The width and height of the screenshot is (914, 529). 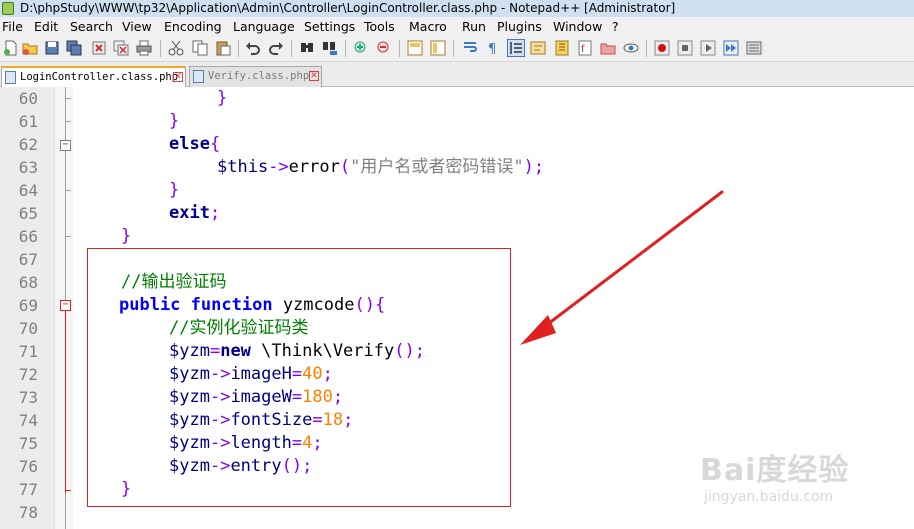 I want to click on record-macro-icon, so click(x=662, y=48).